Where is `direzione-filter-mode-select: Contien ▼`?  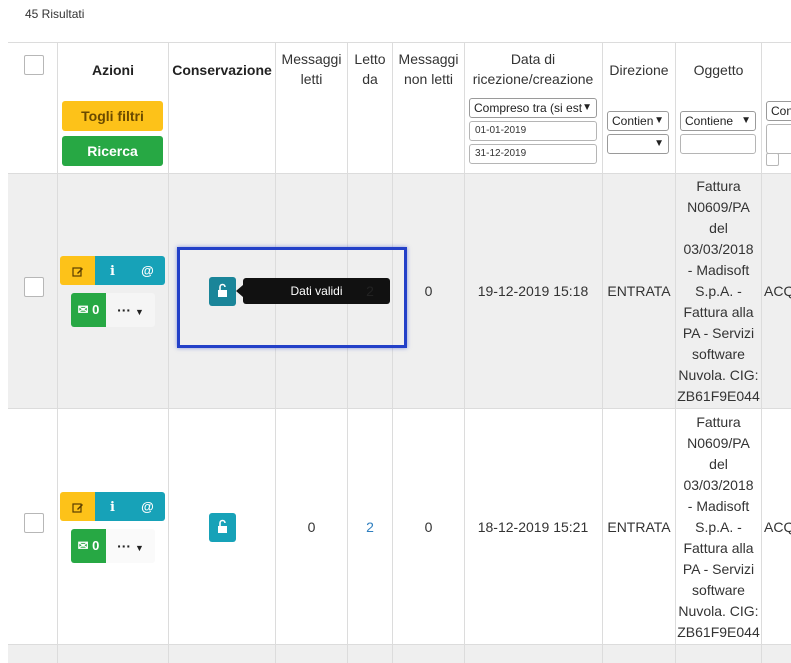 direzione-filter-mode-select: Contien ▼ is located at coordinates (638, 121).